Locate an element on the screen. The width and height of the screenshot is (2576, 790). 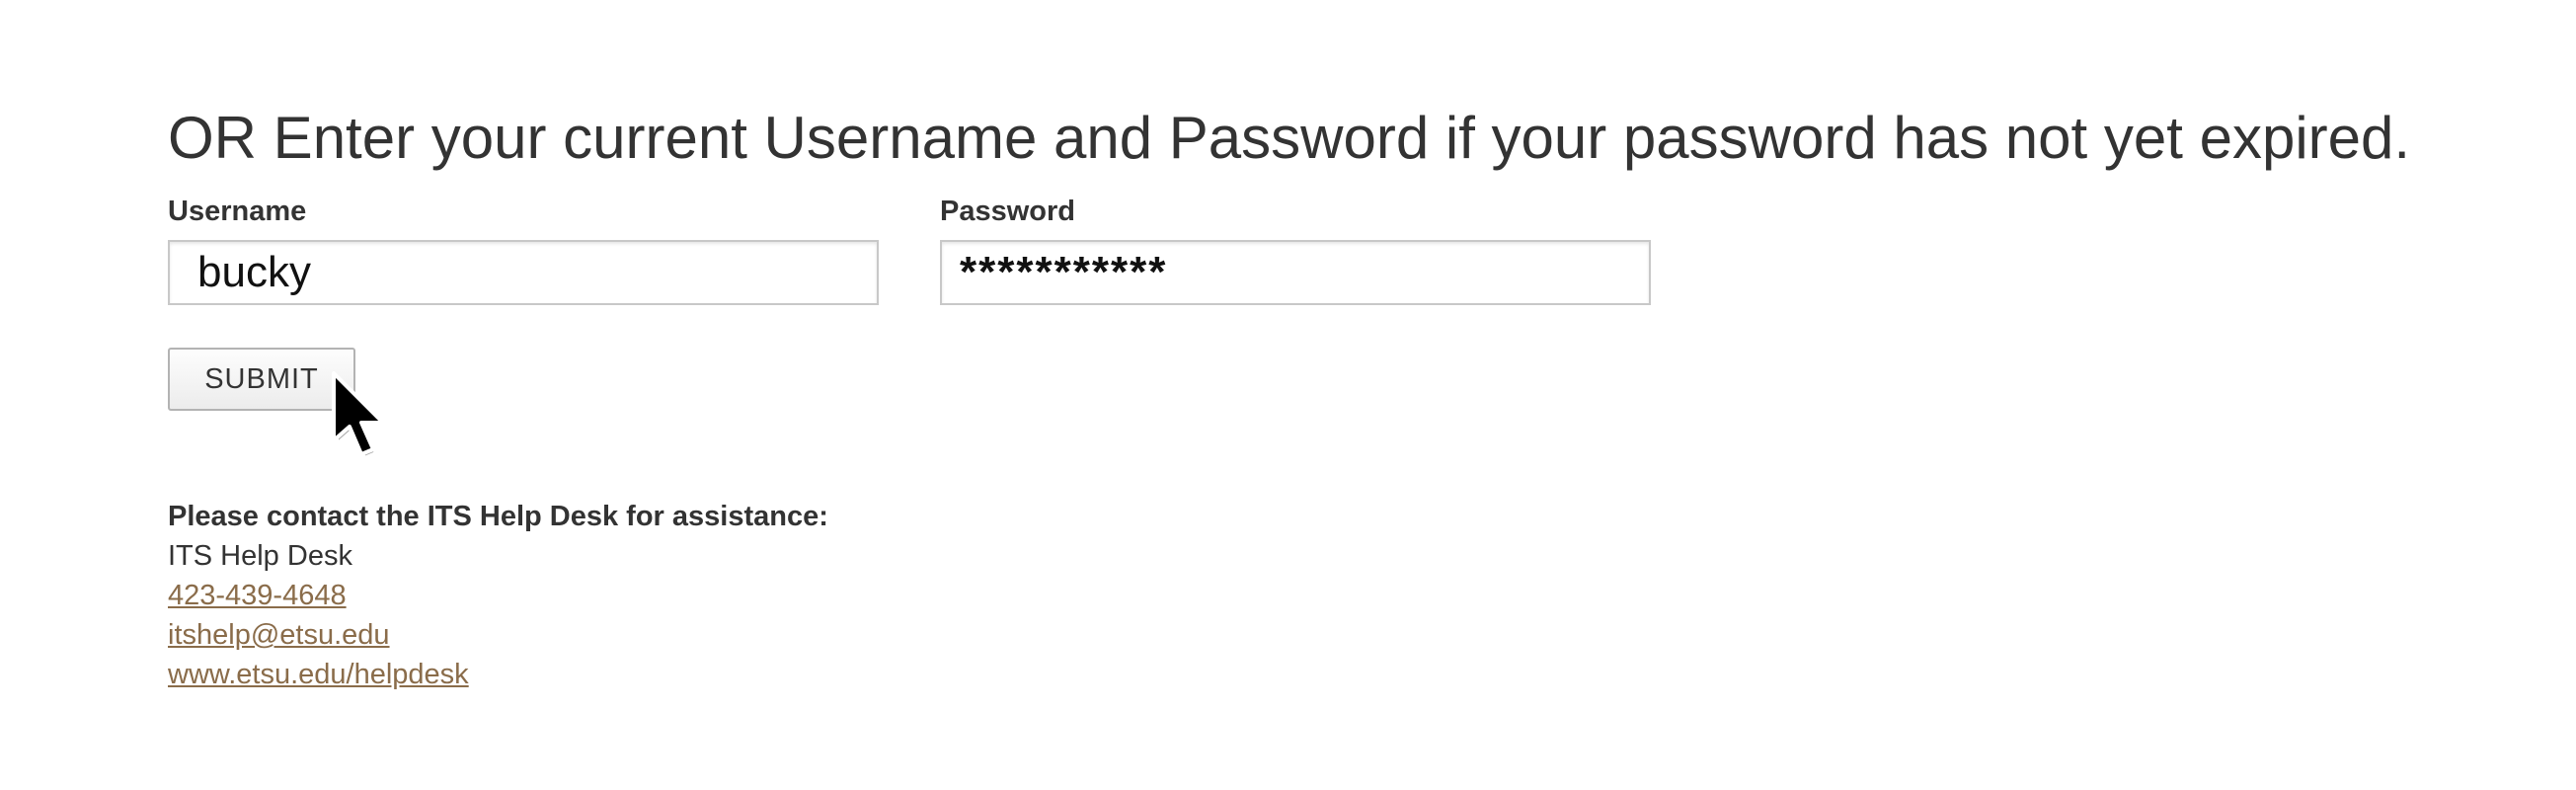
username-label: Username is located at coordinates (237, 212).